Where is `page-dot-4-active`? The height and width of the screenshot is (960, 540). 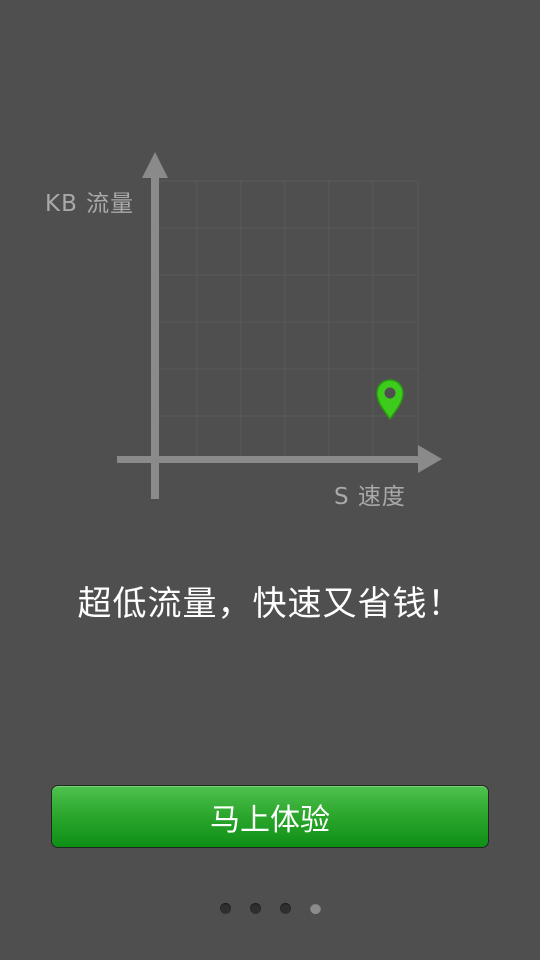
page-dot-4-active is located at coordinates (315, 908).